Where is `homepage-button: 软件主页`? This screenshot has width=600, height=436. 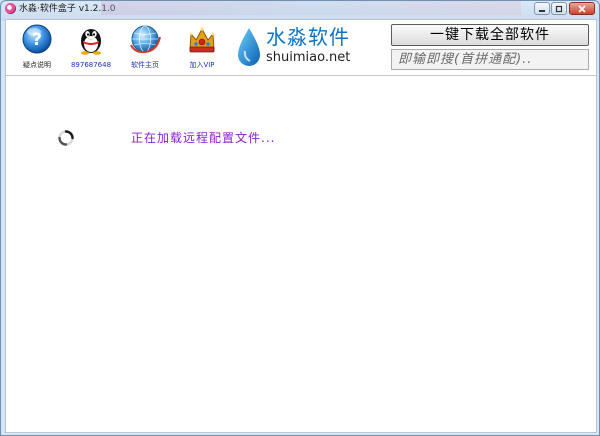 homepage-button: 软件主页 is located at coordinates (145, 49).